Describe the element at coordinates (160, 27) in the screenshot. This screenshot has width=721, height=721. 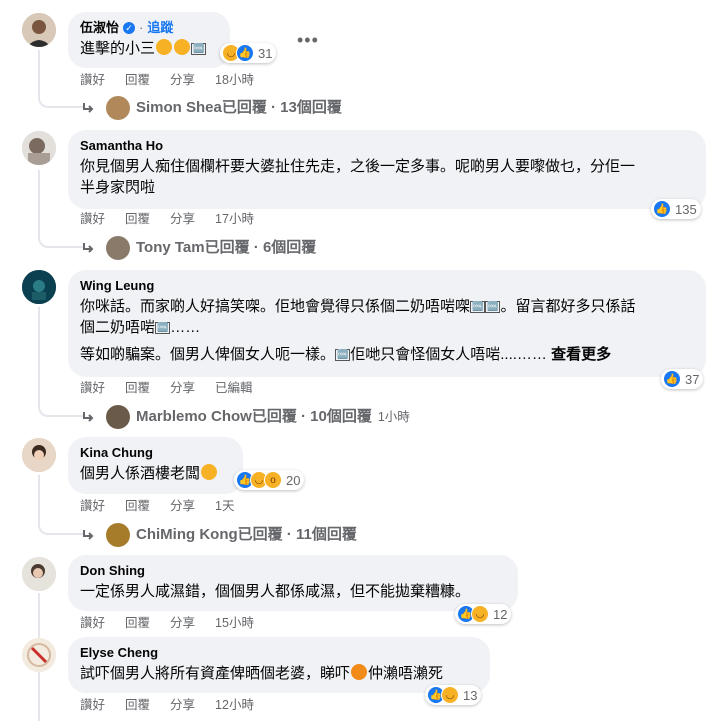
I see `follow-link: 追蹤` at that location.